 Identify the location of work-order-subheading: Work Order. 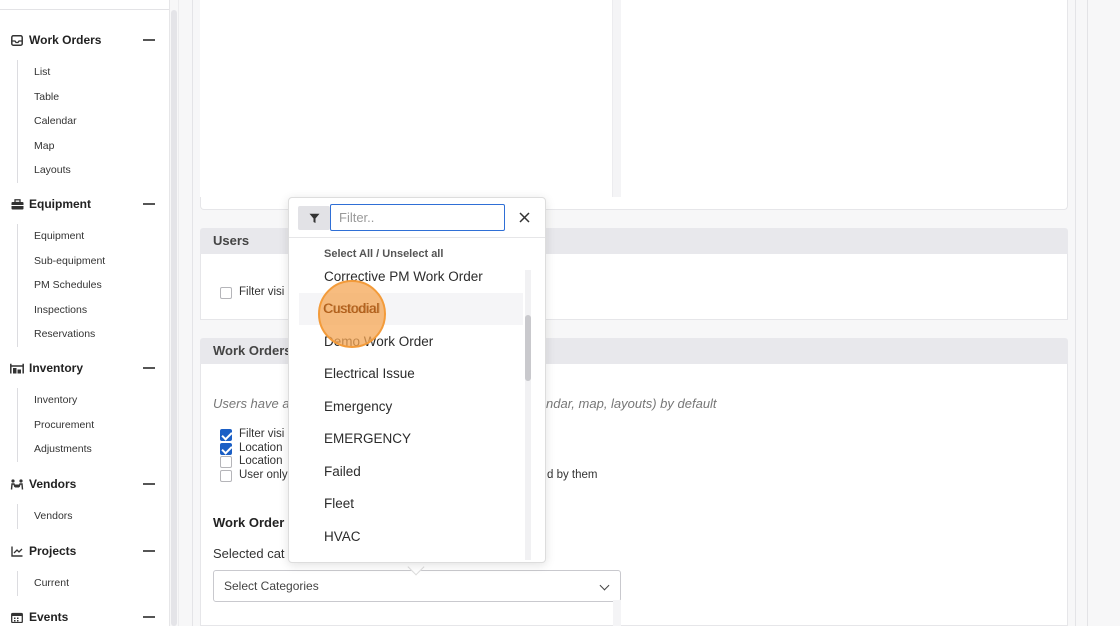
(249, 522).